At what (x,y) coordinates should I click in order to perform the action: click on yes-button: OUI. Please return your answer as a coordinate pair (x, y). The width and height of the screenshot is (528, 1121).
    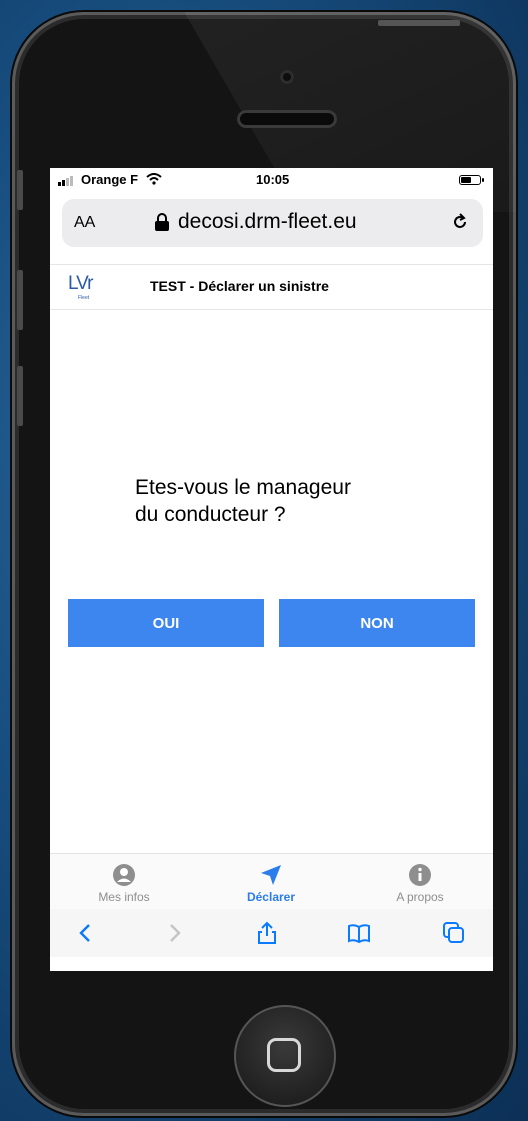
    Looking at the image, I should click on (166, 623).